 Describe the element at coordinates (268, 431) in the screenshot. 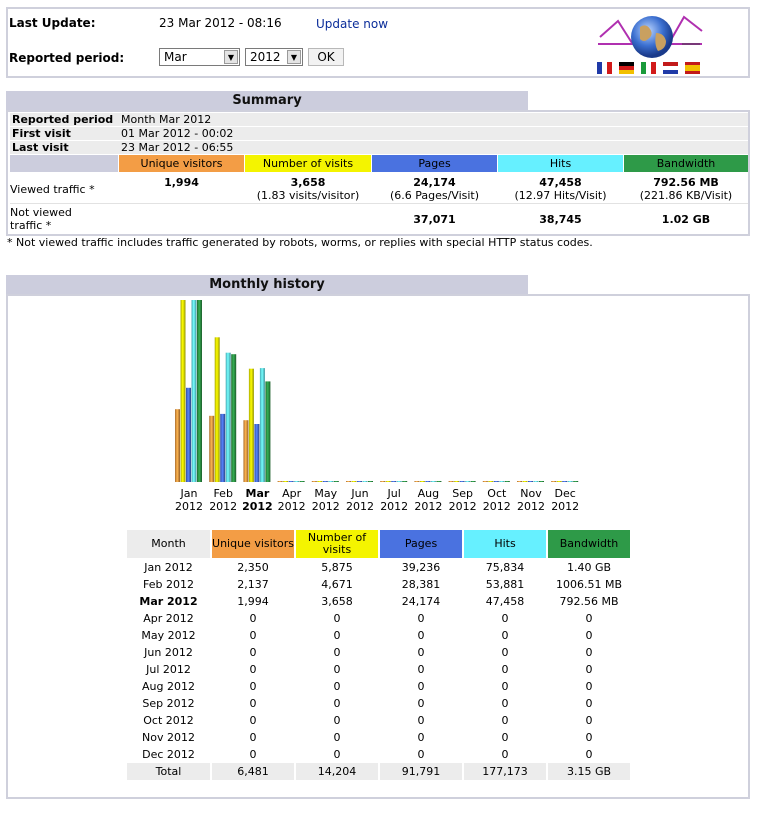

I see `bar-bandwidth_mb-mar` at that location.